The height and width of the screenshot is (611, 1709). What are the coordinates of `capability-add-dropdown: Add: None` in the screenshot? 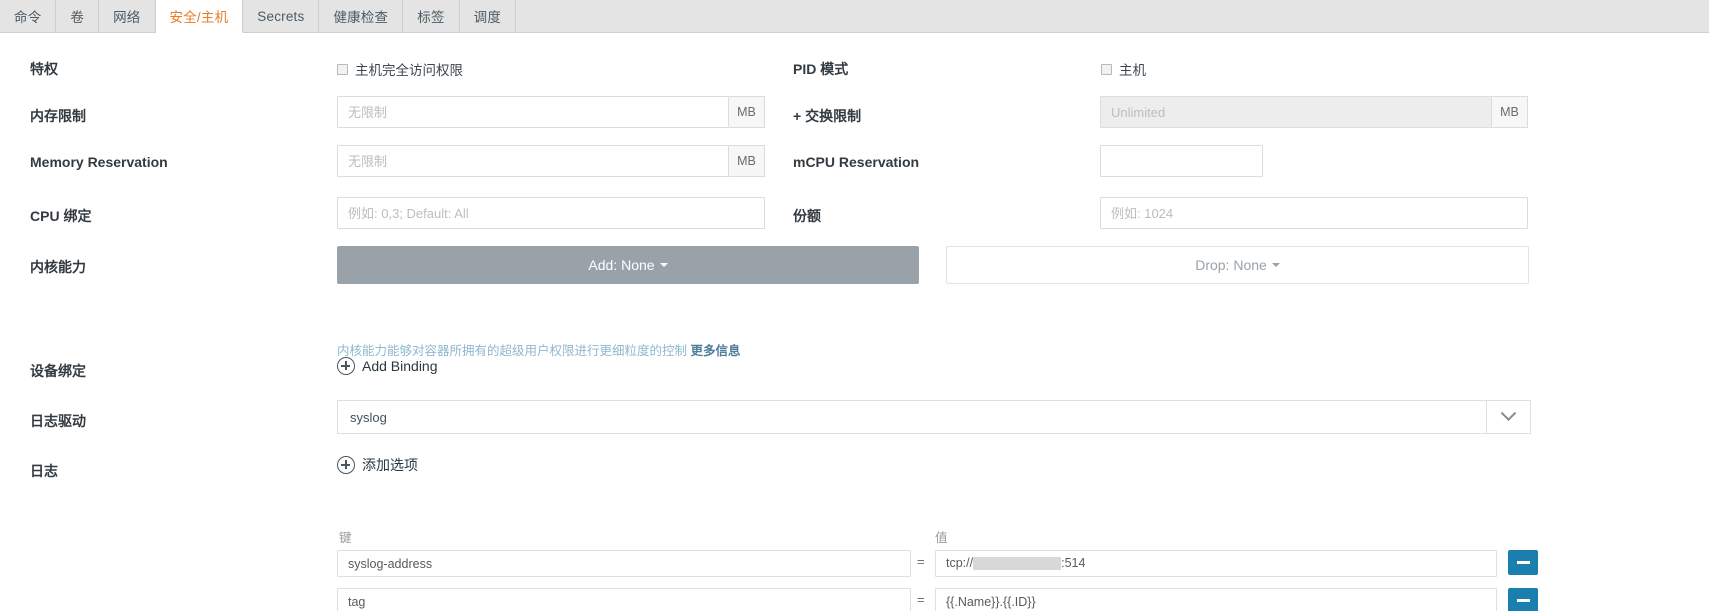 It's located at (628, 265).